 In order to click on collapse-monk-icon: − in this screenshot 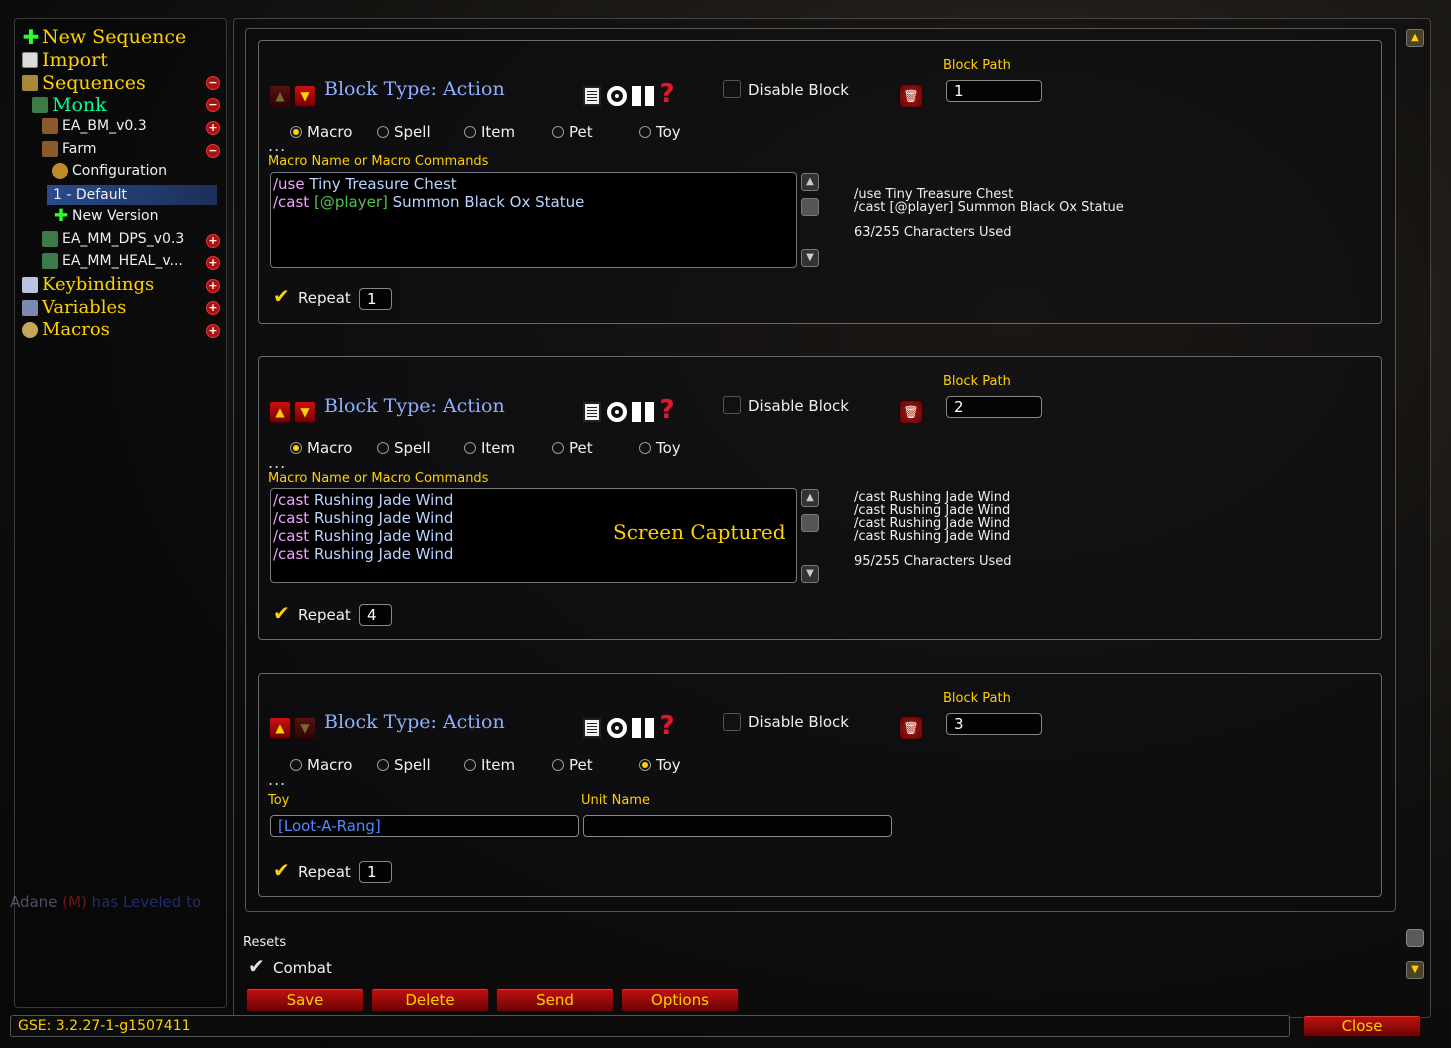, I will do `click(213, 105)`.